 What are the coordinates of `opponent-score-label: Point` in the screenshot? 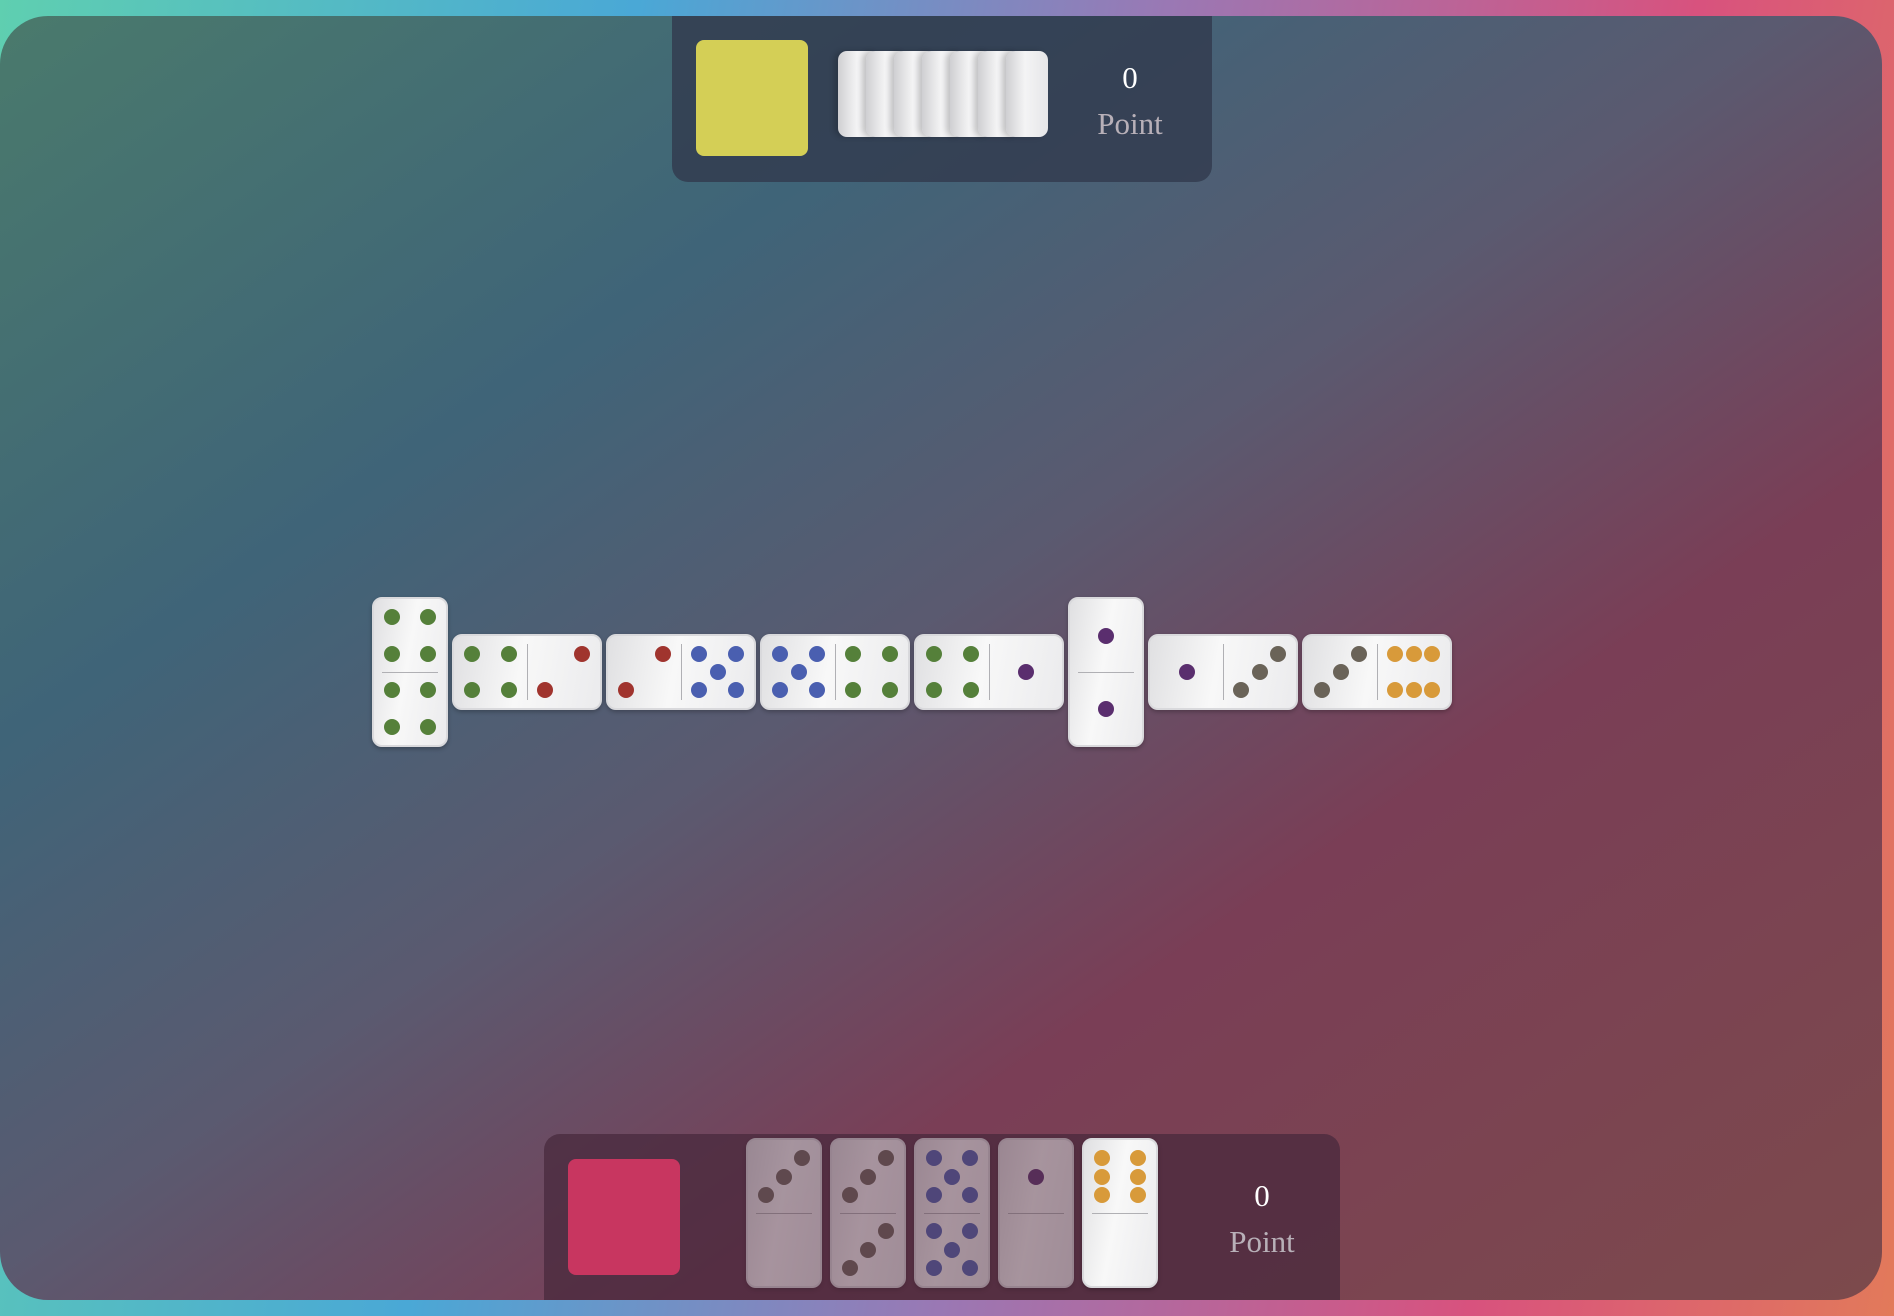 It's located at (1130, 123).